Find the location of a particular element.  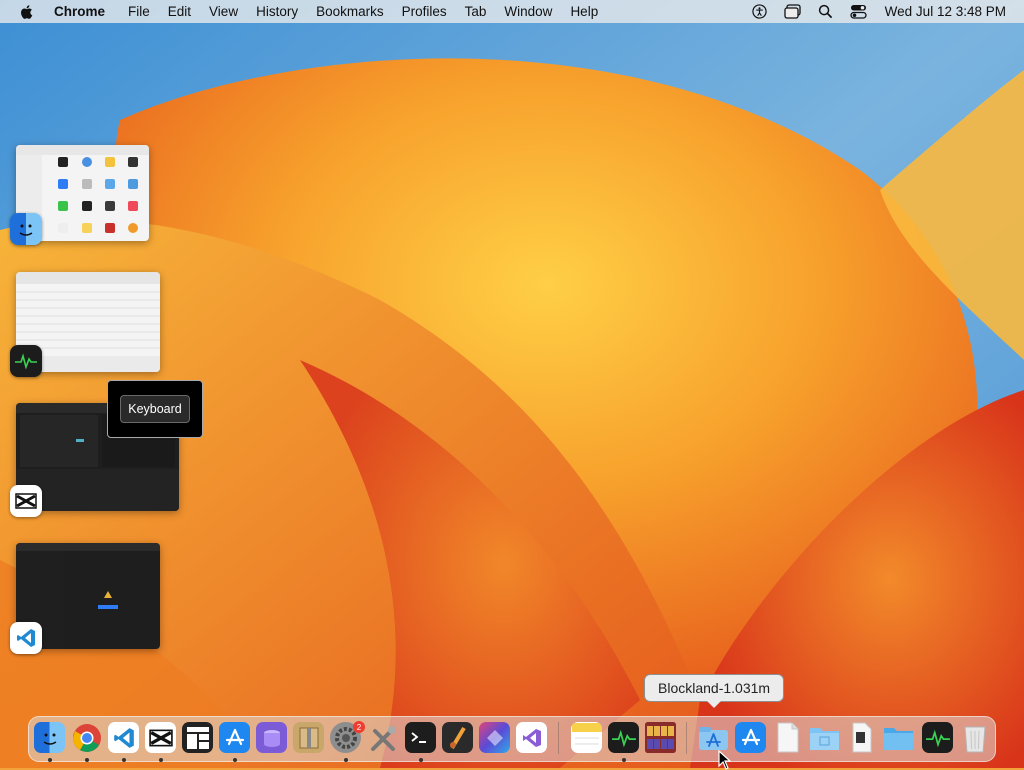

menu-edit: Edit is located at coordinates (179, 11).